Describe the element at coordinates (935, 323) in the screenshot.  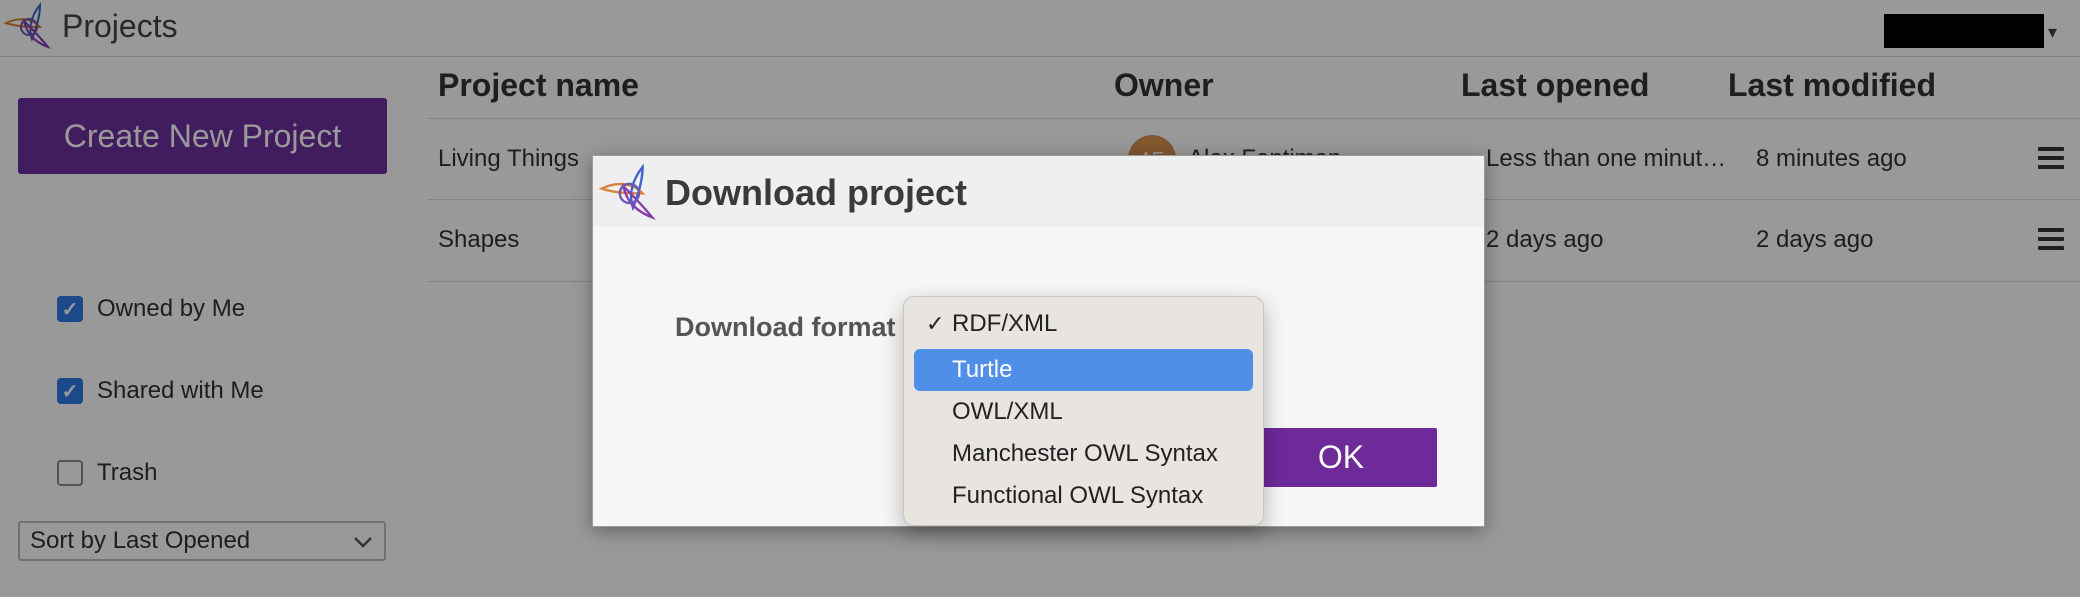
I see `checkmark-icon: ✓` at that location.